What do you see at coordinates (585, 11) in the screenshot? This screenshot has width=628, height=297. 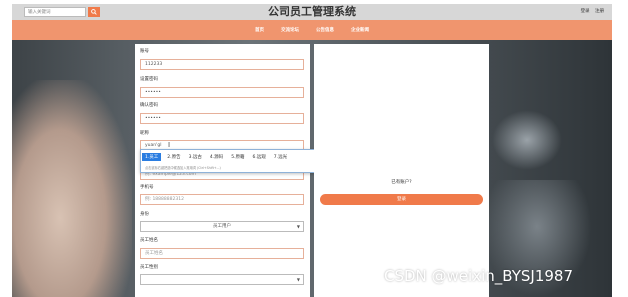 I see `login-link: 登录` at bounding box center [585, 11].